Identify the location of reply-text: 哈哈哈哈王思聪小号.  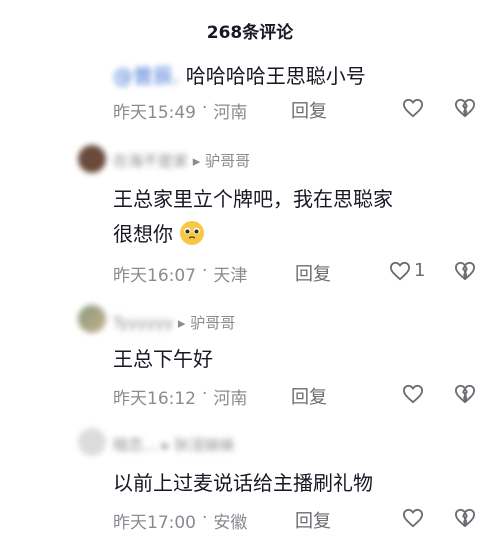
(275, 76).